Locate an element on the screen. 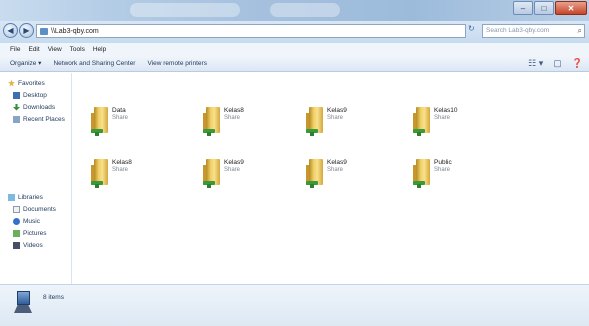  nav-downloads: Downloads is located at coordinates (36, 107).